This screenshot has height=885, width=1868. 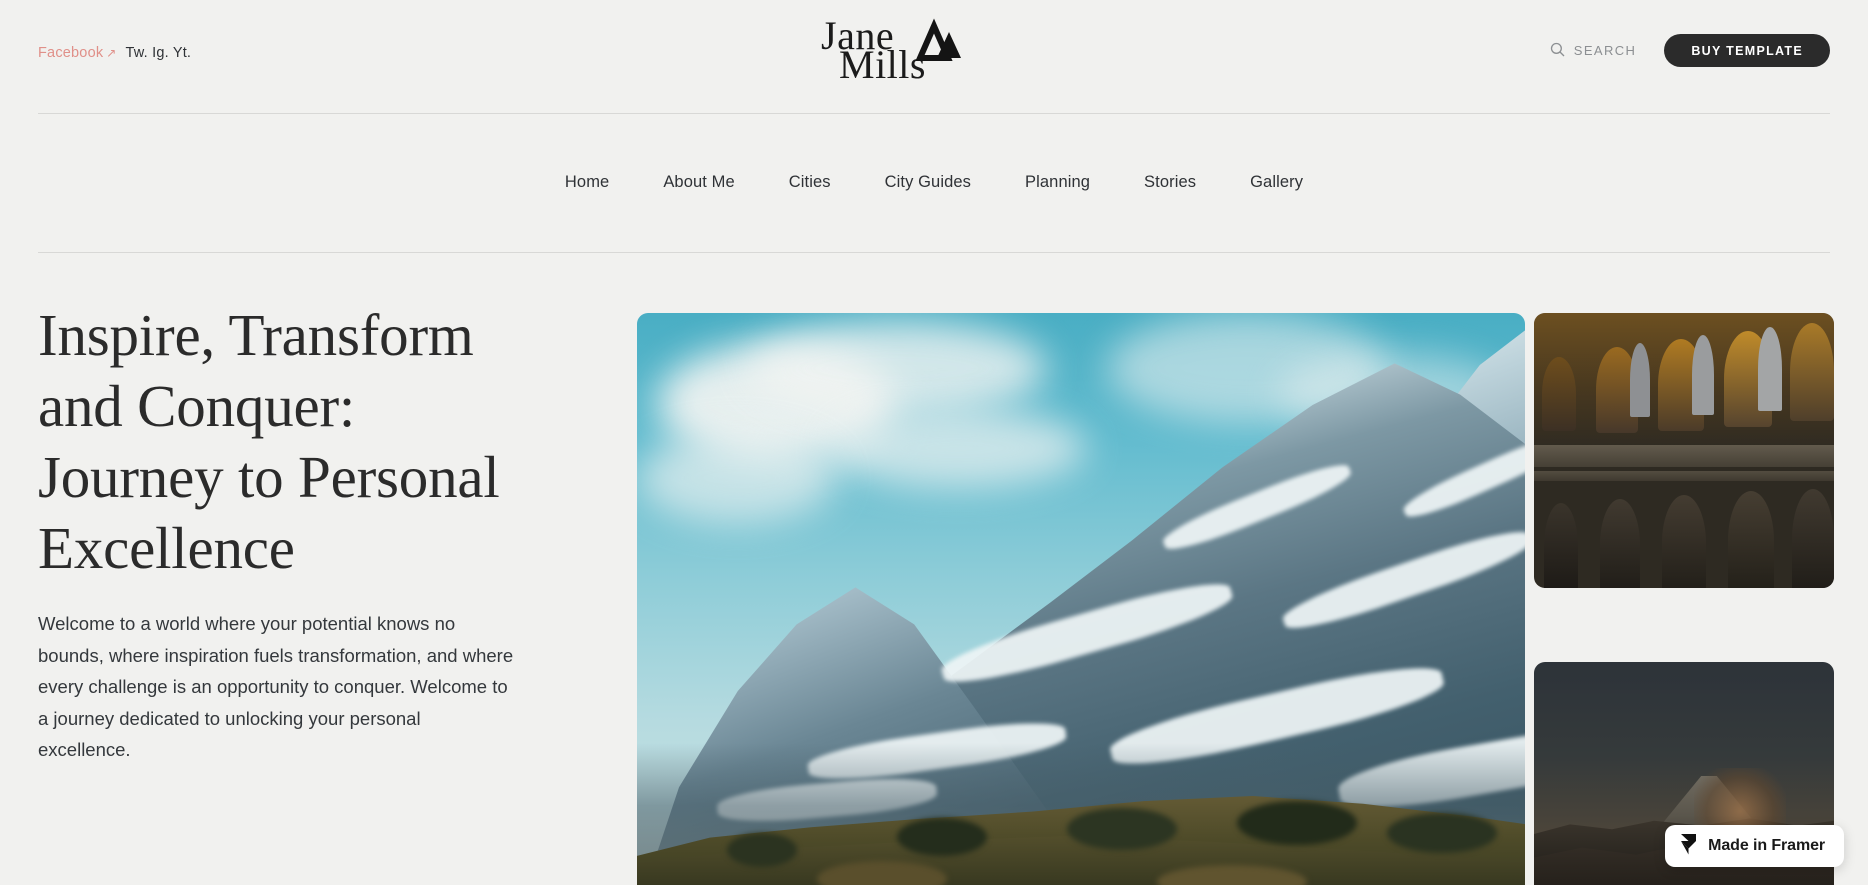 I want to click on header-tools: SEARCH BUY TEMPLATE, so click(x=1690, y=50).